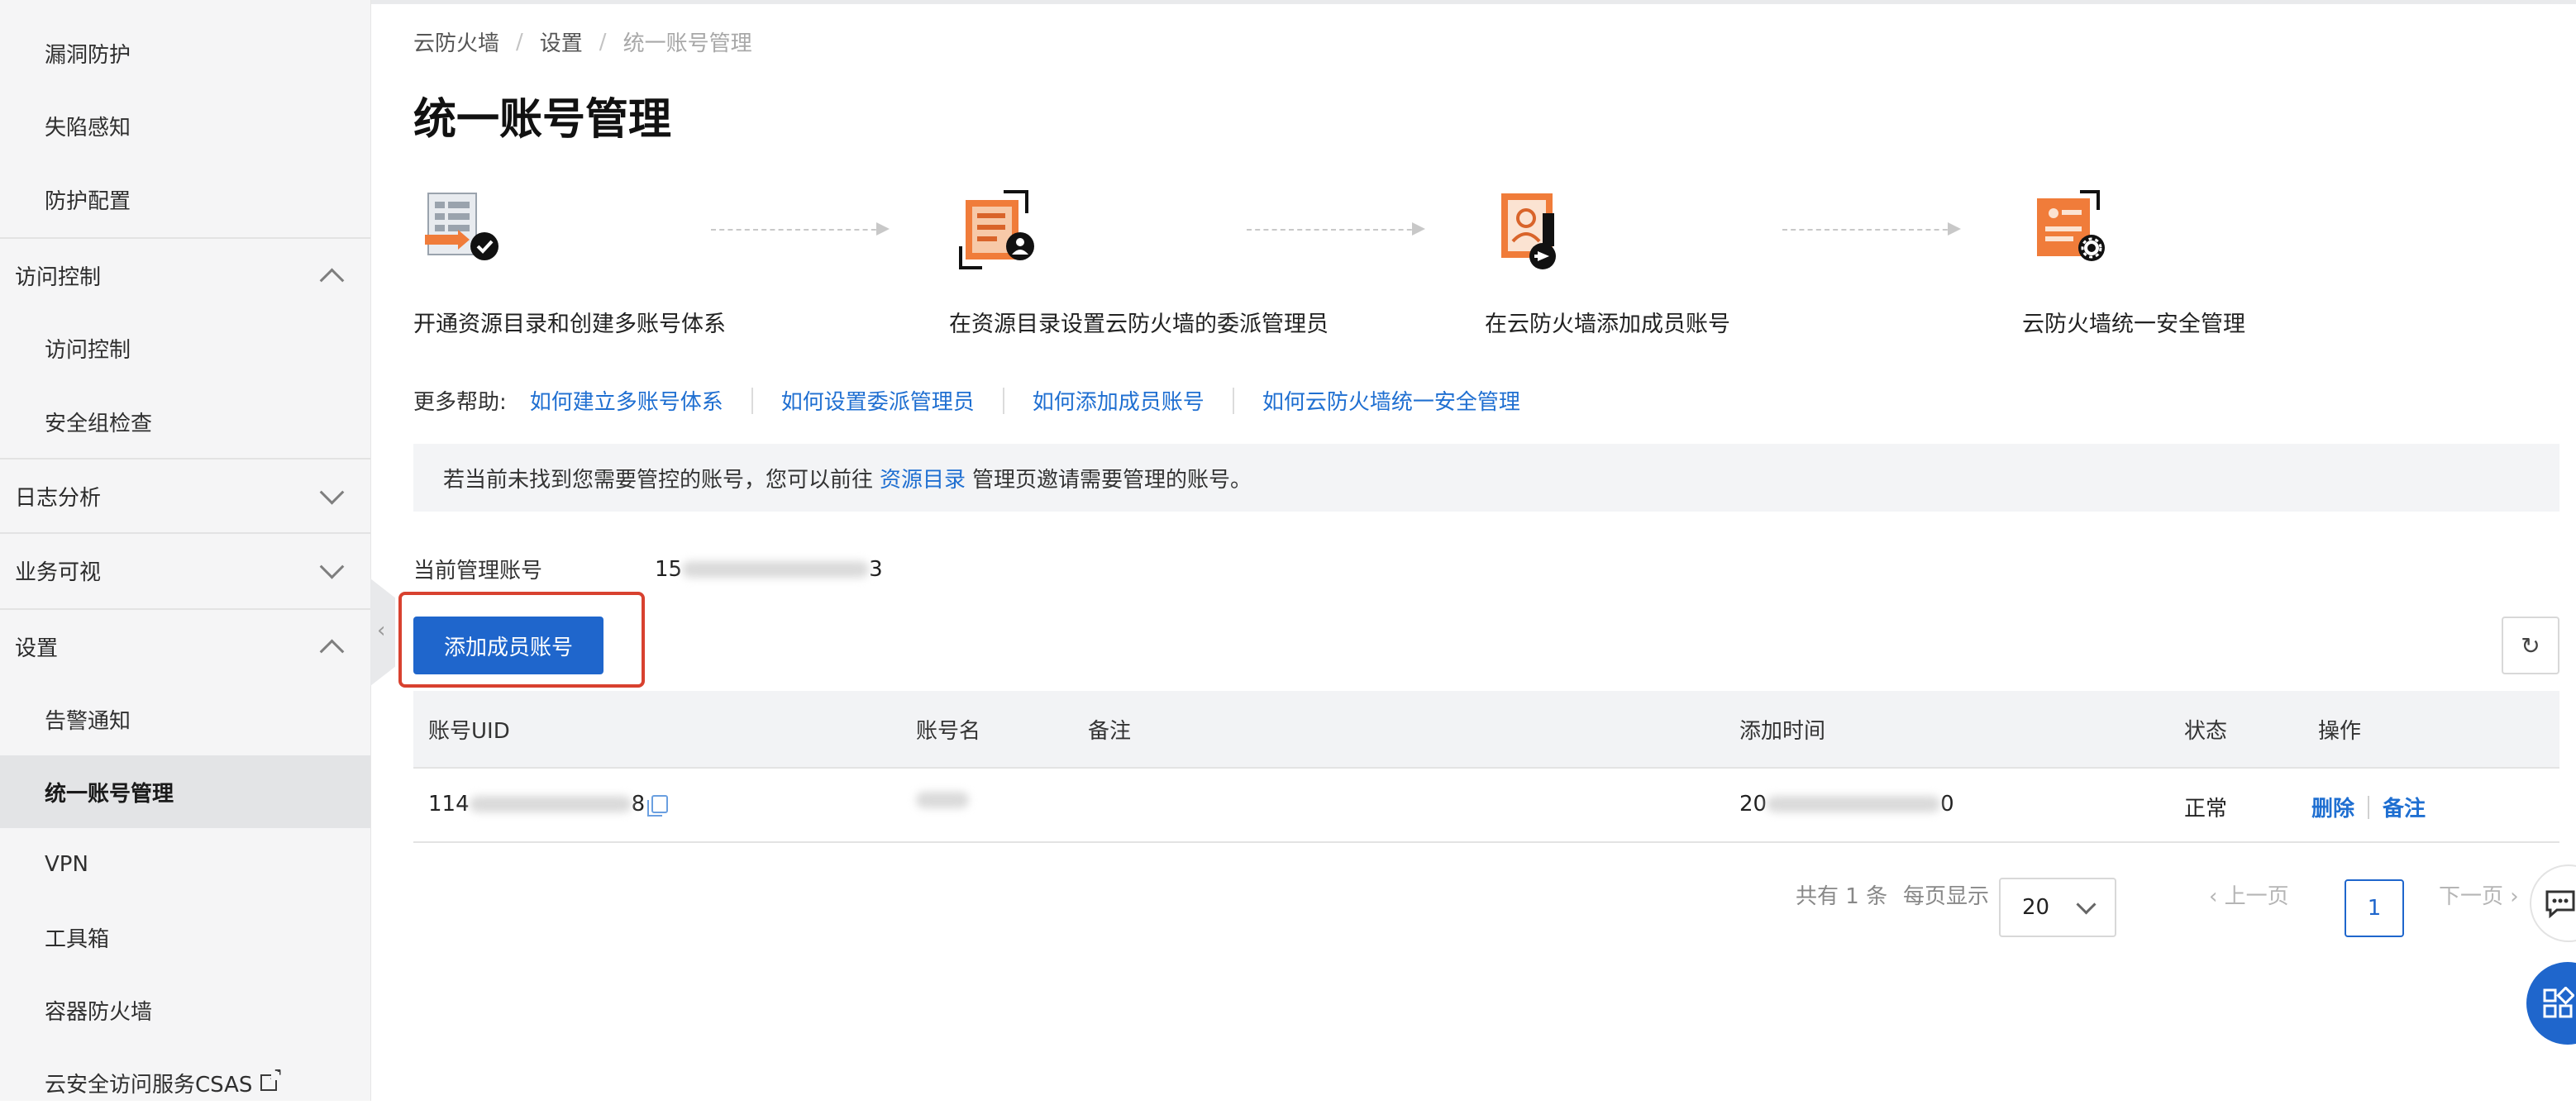 The height and width of the screenshot is (1119, 2576). Describe the element at coordinates (923, 478) in the screenshot. I see `resource-directory-link: 资源目录` at that location.